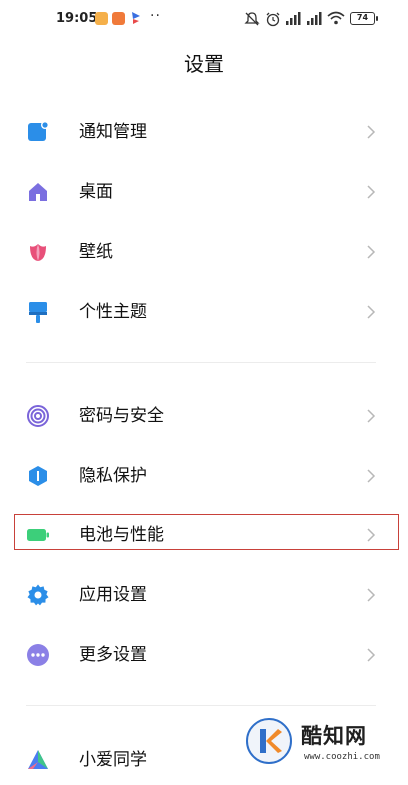 This screenshot has width=408, height=785. What do you see at coordinates (155, 16) in the screenshot?
I see `more-notifications-icon: ··` at bounding box center [155, 16].